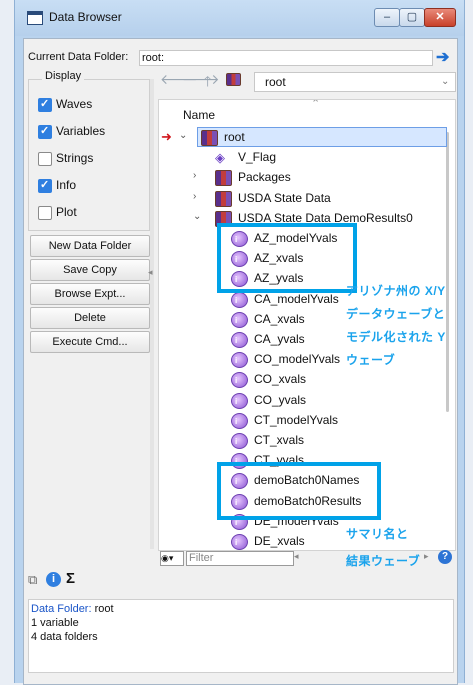  I want to click on new-data-folder-button: New Data Folder, so click(90, 246).